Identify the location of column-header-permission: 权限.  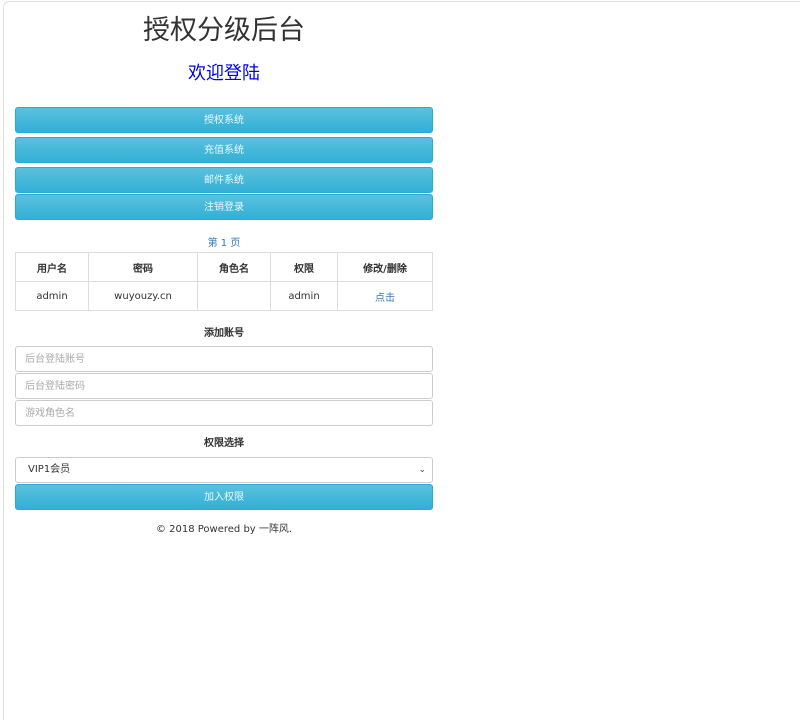
(304, 267).